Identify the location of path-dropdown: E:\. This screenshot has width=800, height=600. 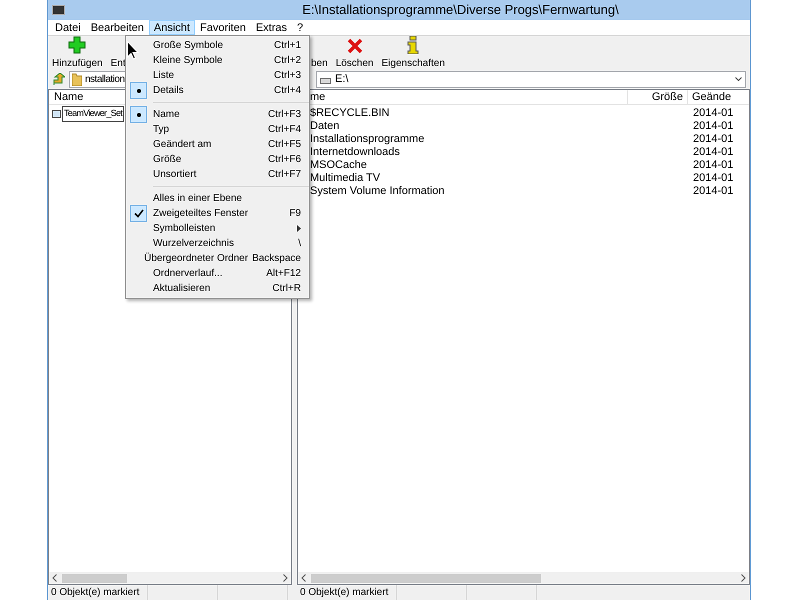
(531, 79).